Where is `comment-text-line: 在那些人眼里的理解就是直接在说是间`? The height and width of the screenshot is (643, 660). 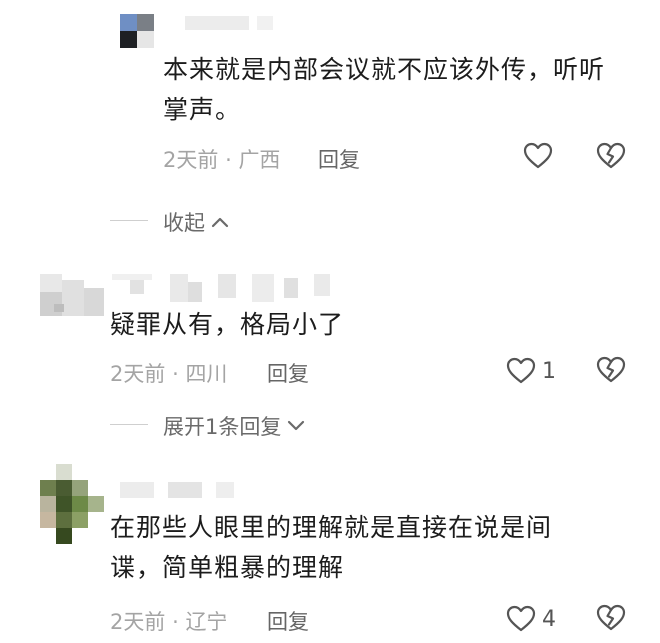 comment-text-line: 在那些人眼里的理解就是直接在说是间 is located at coordinates (331, 527).